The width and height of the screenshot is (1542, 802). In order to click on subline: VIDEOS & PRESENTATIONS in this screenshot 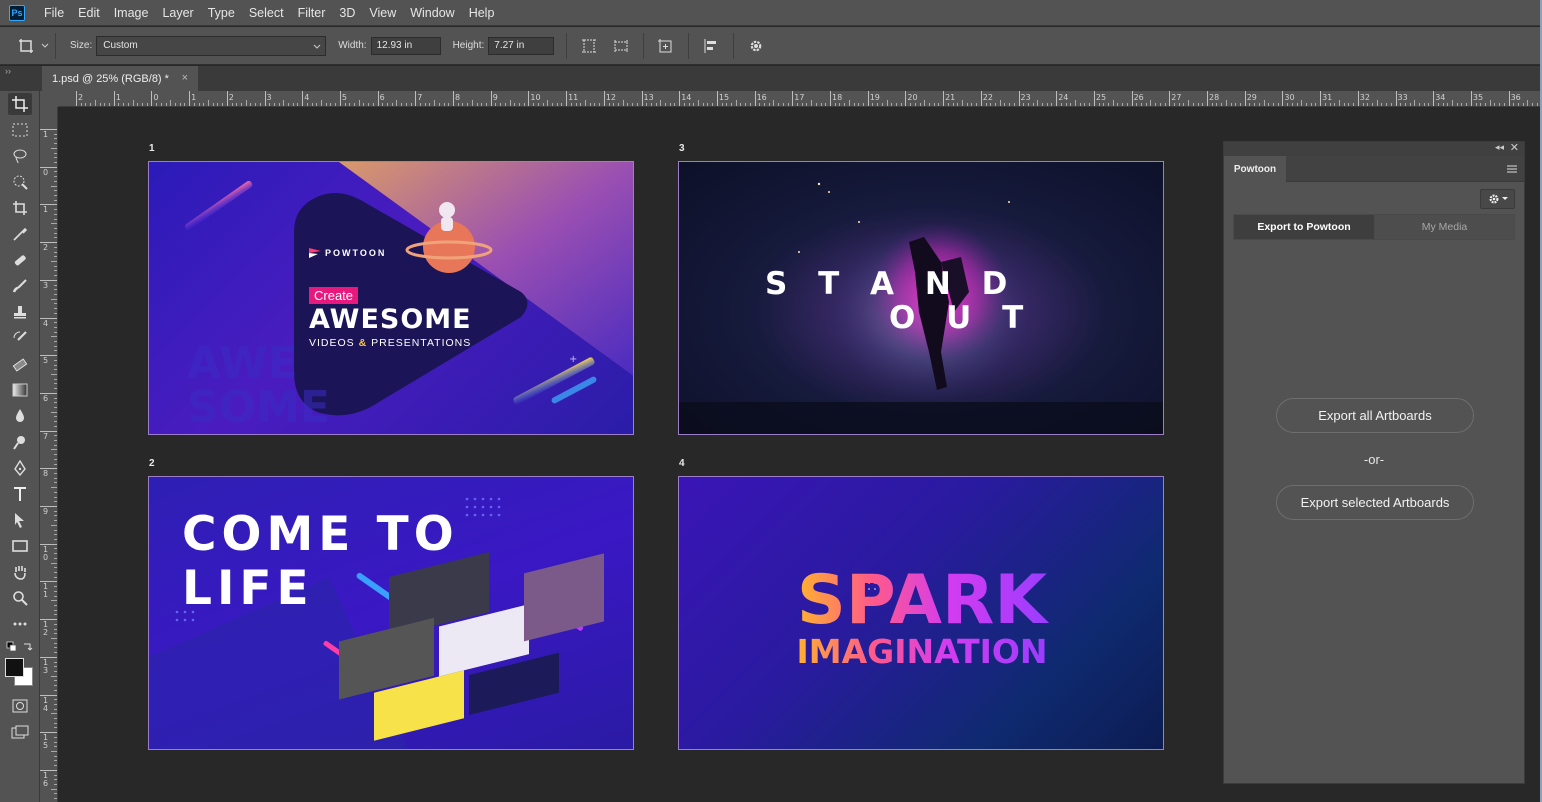, I will do `click(390, 343)`.